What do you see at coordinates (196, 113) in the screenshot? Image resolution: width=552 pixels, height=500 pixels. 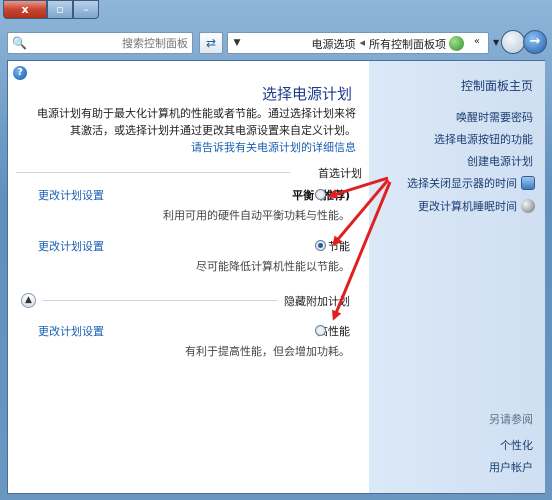 I see `description-line: 电源计划有助于最大化计算机的性能或者节能。通过选择计划来将` at bounding box center [196, 113].